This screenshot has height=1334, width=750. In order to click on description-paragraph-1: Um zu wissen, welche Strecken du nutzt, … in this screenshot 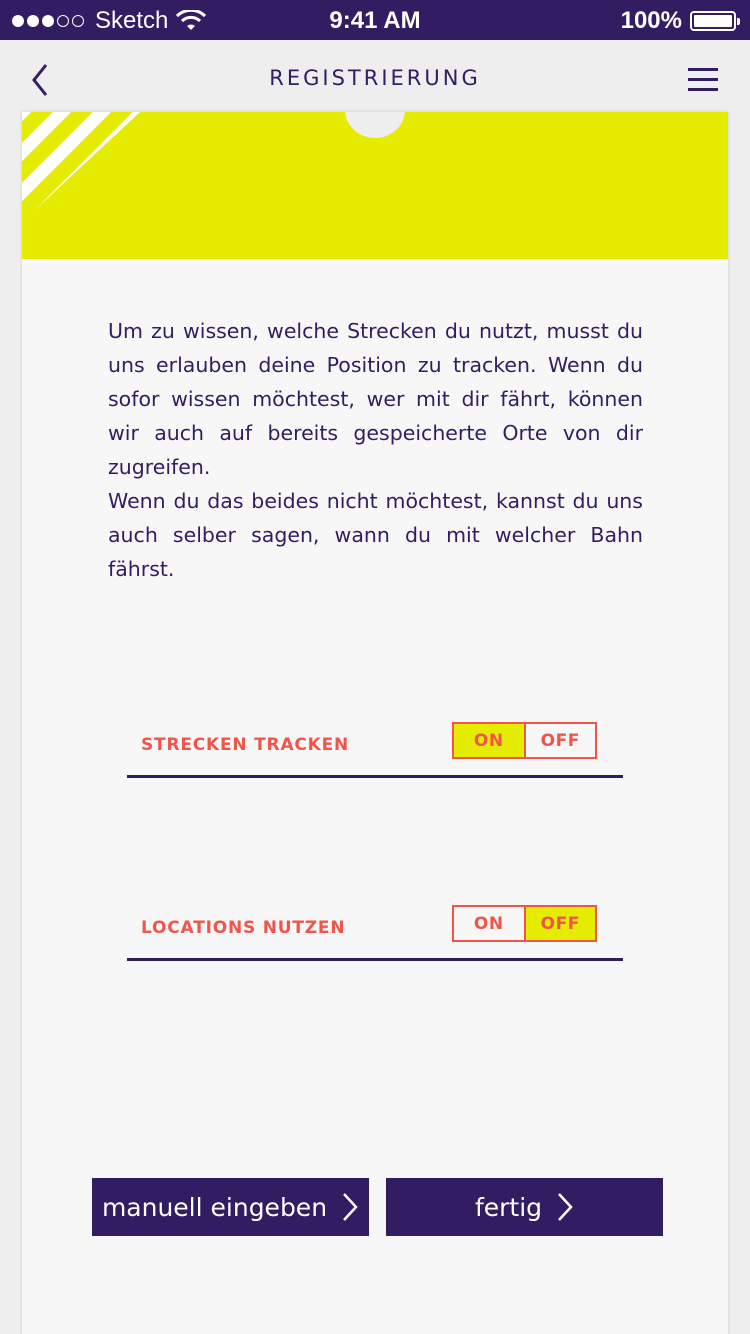, I will do `click(375, 399)`.